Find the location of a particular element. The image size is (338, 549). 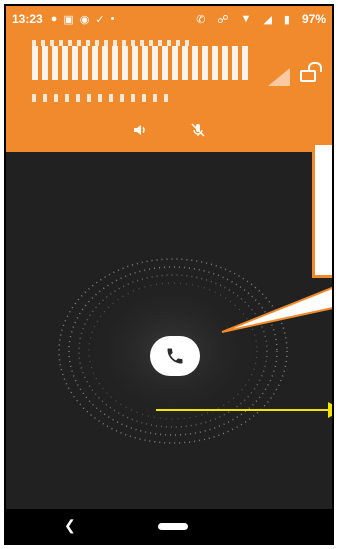

unlock-icon is located at coordinates (311, 72).